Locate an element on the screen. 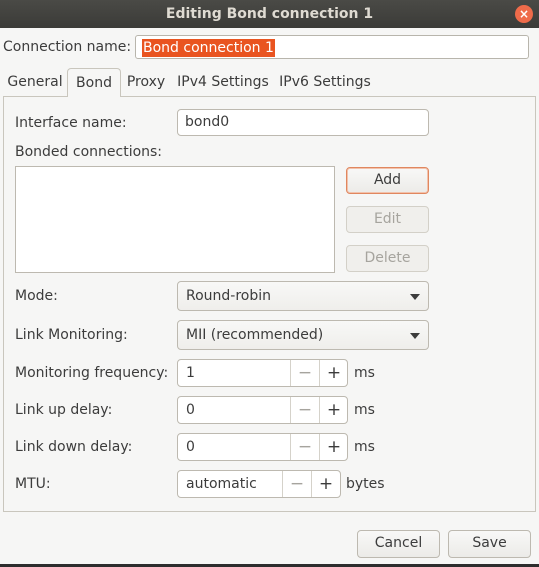  mode-dropdown: Round-robin is located at coordinates (303, 296).